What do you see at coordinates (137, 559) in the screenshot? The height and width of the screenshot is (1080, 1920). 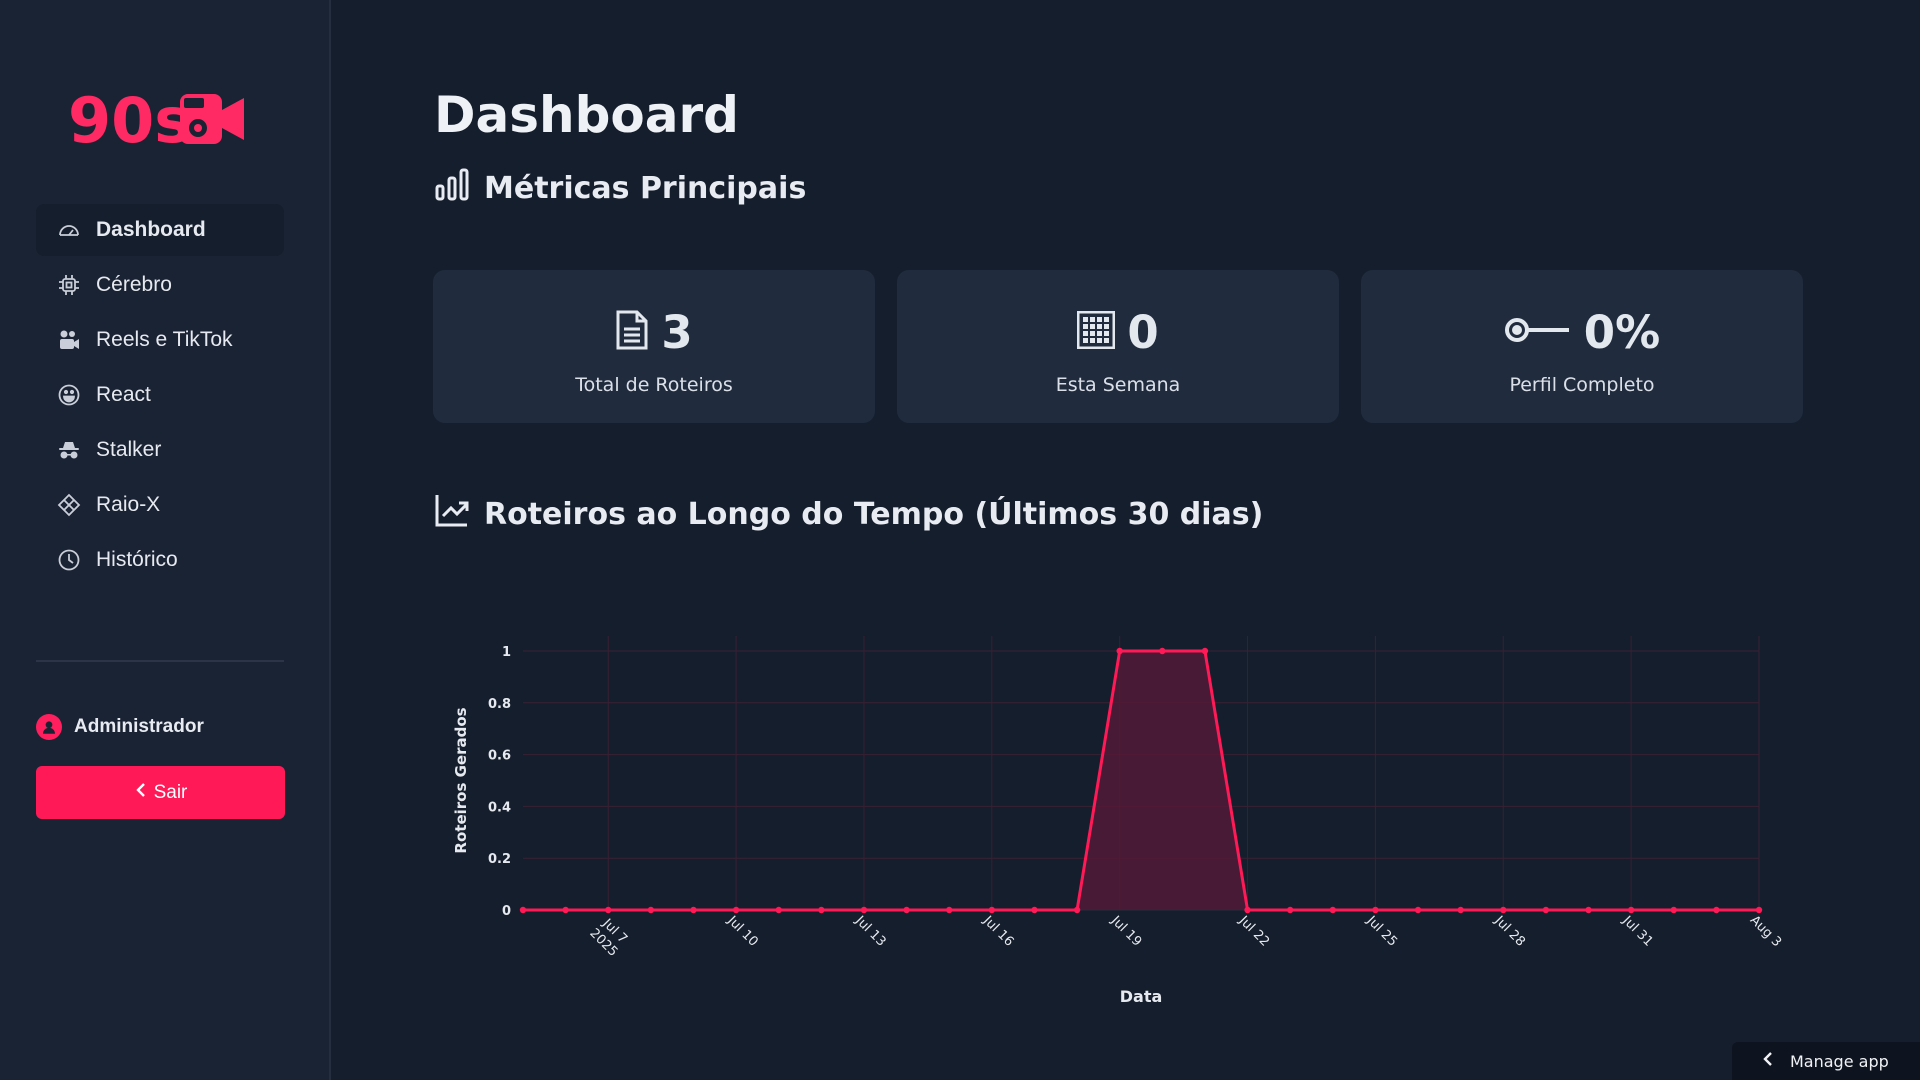 I see `sidebar-item-label: Histórico` at bounding box center [137, 559].